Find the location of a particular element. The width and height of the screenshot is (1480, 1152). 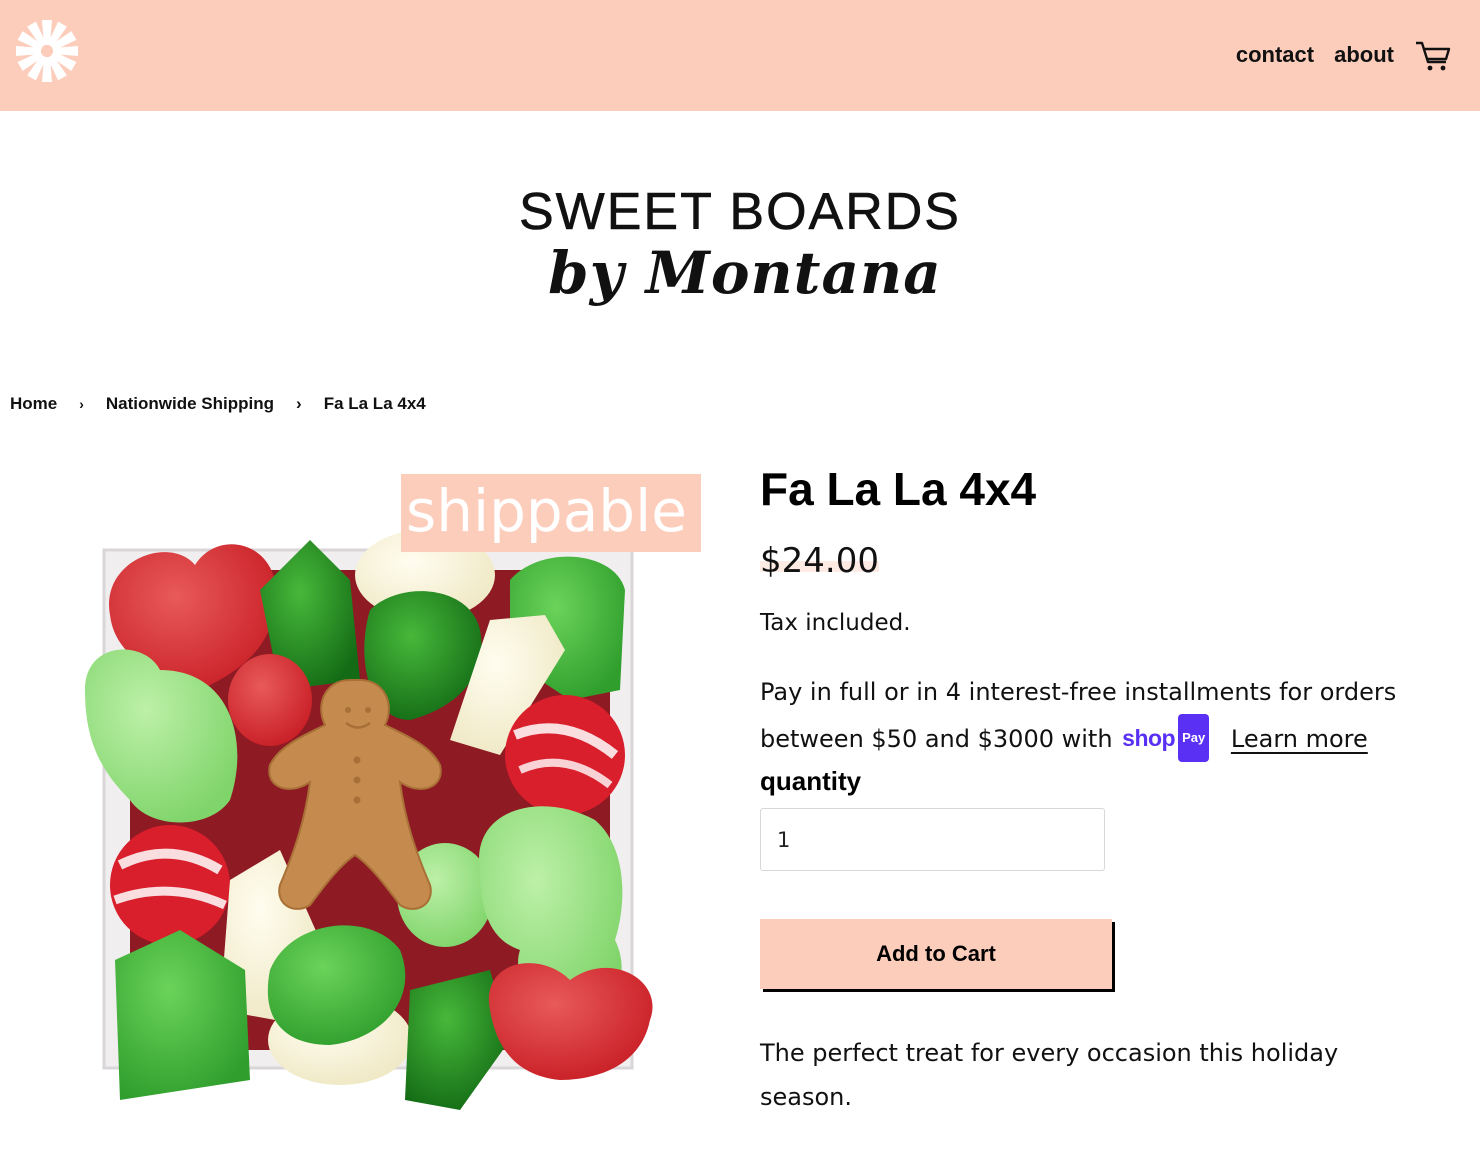

shopping-cart-icon is located at coordinates (1433, 56).